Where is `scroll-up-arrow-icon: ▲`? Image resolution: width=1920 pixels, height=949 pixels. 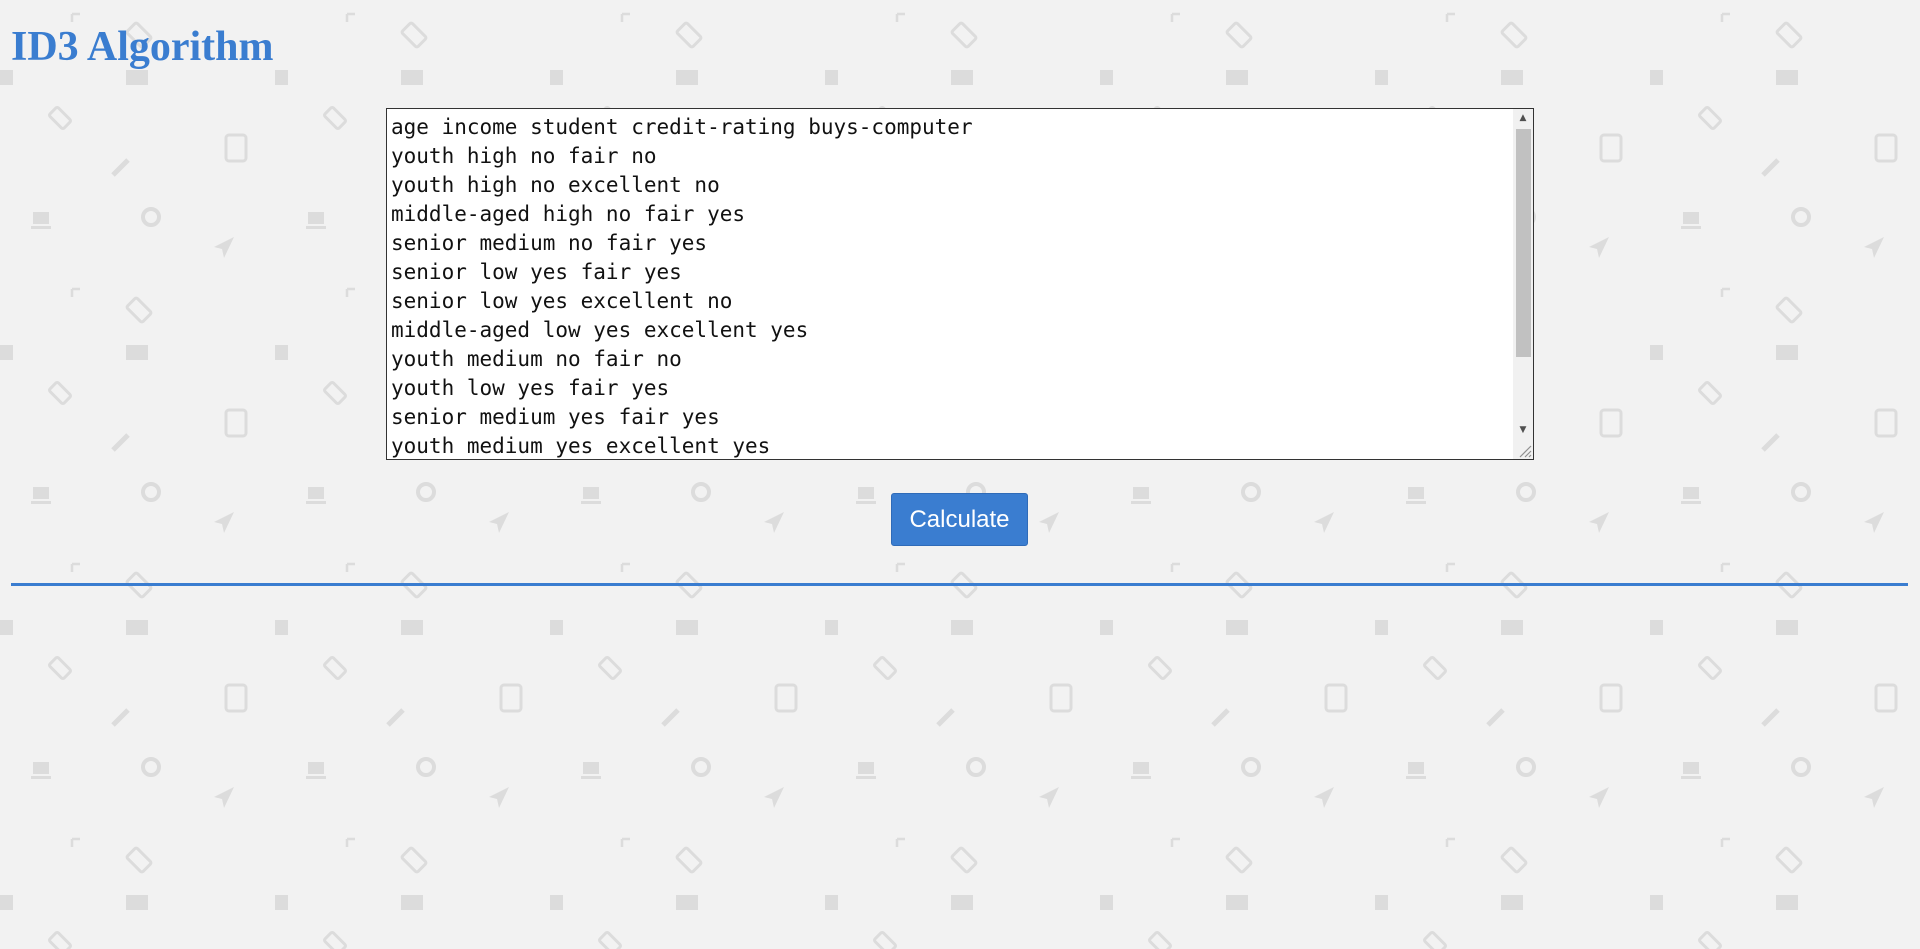
scroll-up-arrow-icon: ▲ is located at coordinates (1523, 118).